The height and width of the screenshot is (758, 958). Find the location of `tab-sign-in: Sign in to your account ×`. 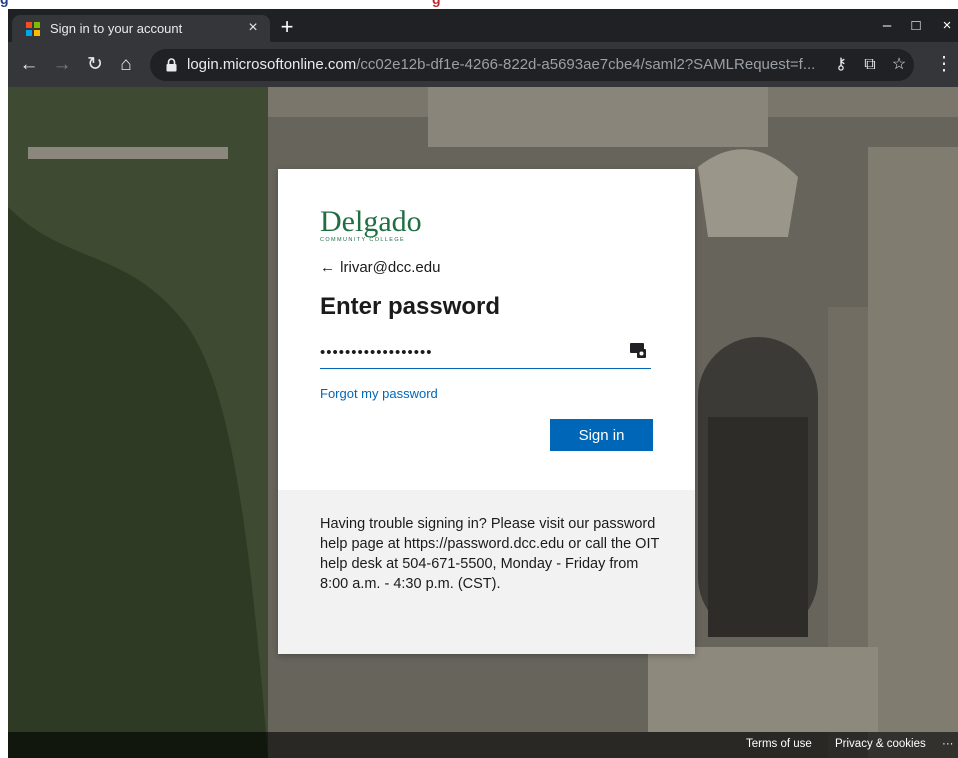

tab-sign-in: Sign in to your account × is located at coordinates (141, 28).